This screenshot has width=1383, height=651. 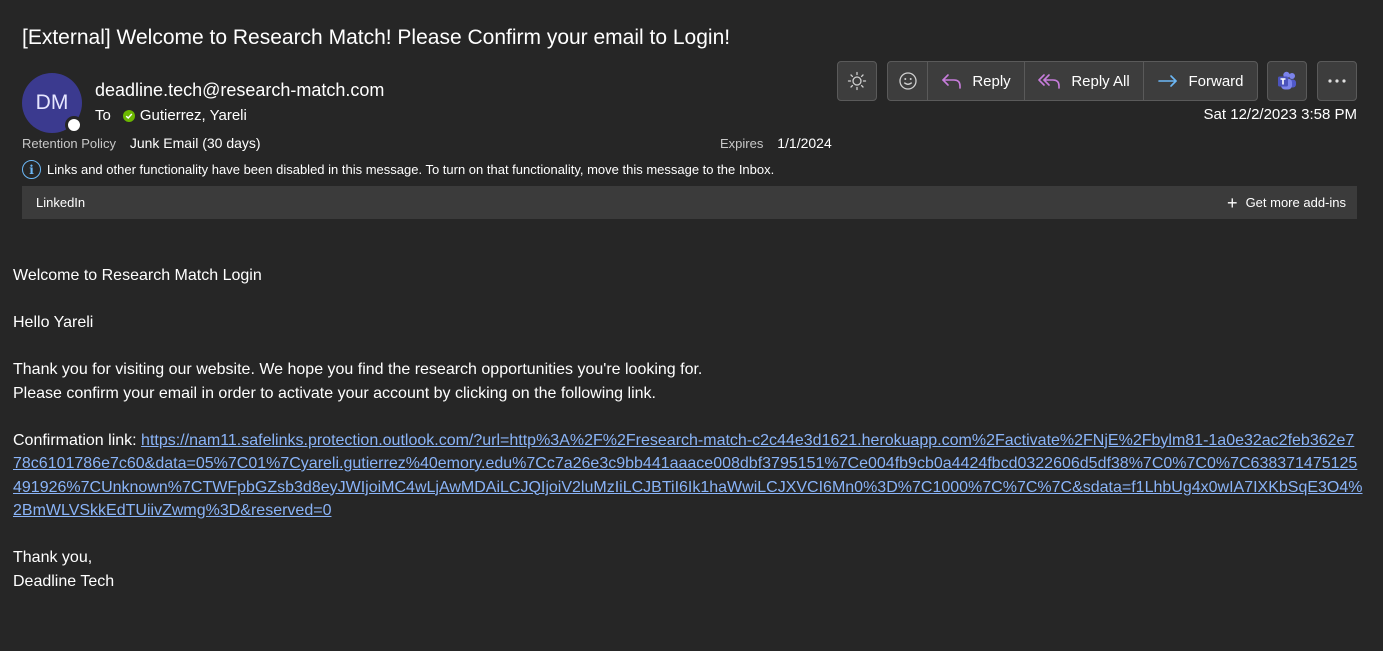 What do you see at coordinates (60, 202) in the screenshot?
I see `addin-linkedin: LinkedIn` at bounding box center [60, 202].